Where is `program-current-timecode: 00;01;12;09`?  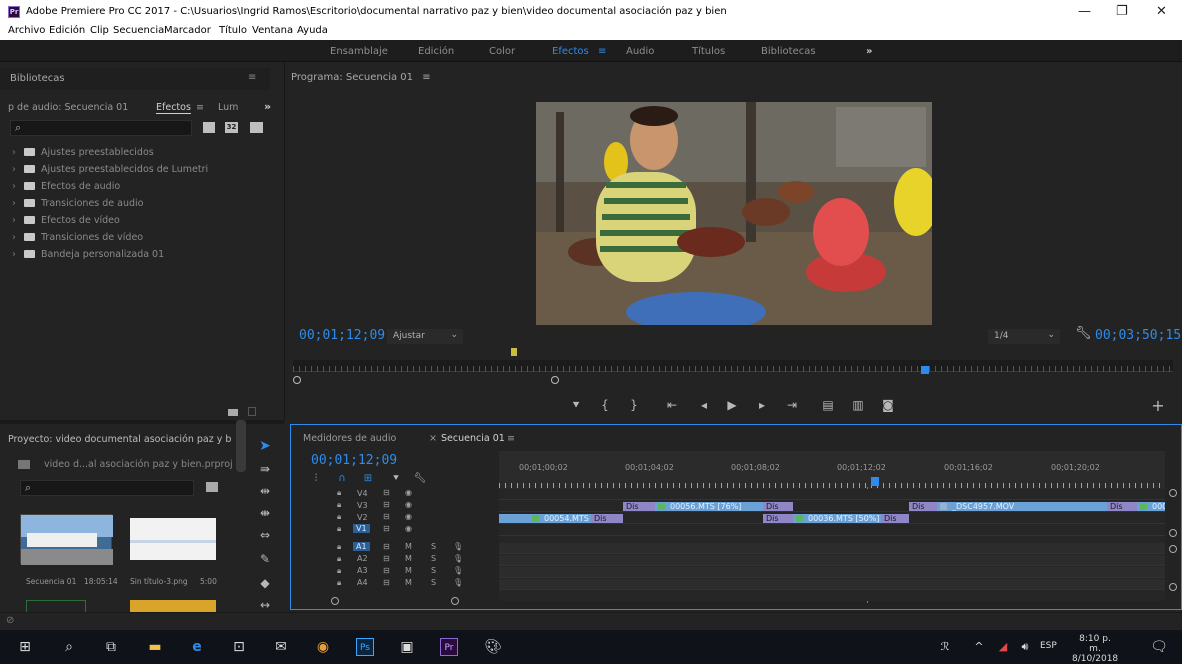
program-current-timecode: 00;01;12;09 is located at coordinates (342, 335).